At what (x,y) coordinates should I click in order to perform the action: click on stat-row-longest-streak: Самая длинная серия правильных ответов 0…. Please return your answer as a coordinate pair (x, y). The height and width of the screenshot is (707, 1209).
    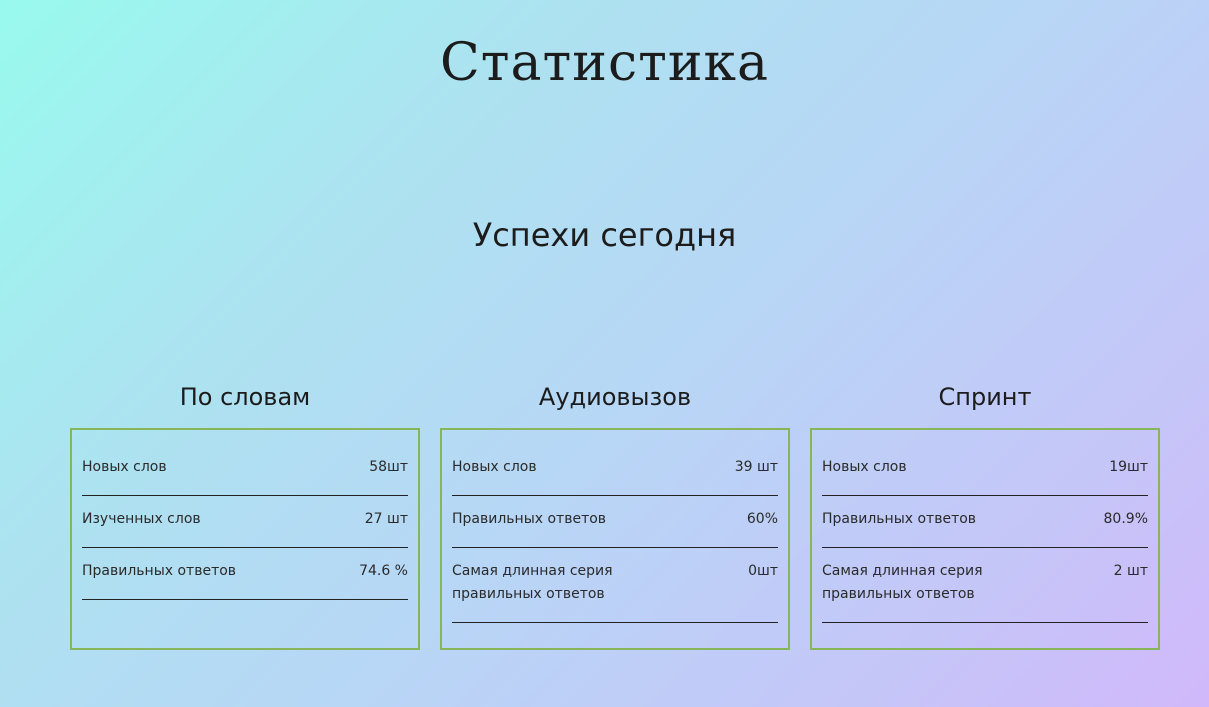
    Looking at the image, I should click on (615, 585).